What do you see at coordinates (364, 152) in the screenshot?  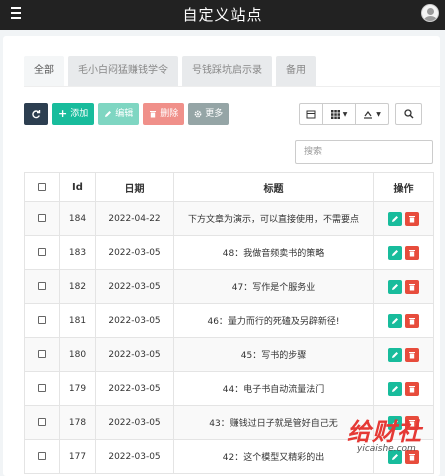 I see `search-input` at bounding box center [364, 152].